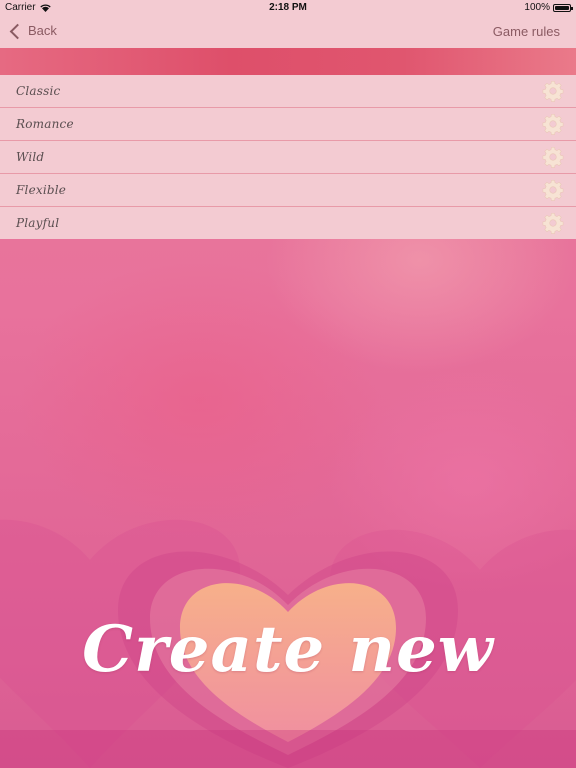 The image size is (576, 768). What do you see at coordinates (537, 7) in the screenshot?
I see `battery-percent: 100%` at bounding box center [537, 7].